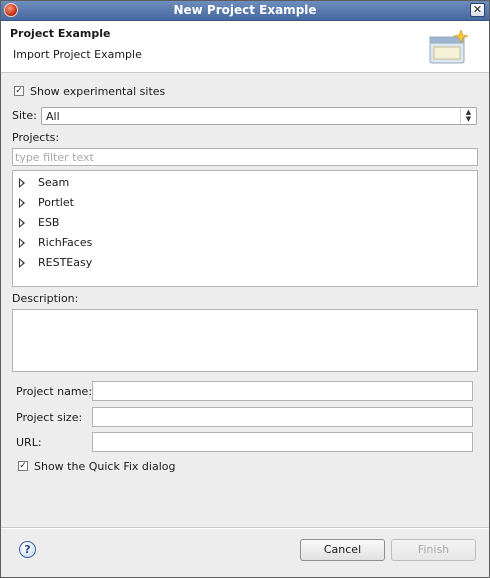 The image size is (490, 578). What do you see at coordinates (45, 298) in the screenshot?
I see `description-label: Description:` at bounding box center [45, 298].